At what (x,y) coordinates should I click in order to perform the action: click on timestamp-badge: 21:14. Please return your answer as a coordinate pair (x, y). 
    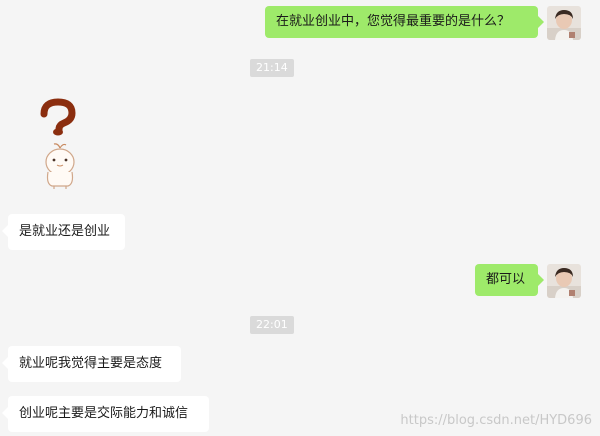
    Looking at the image, I should click on (272, 68).